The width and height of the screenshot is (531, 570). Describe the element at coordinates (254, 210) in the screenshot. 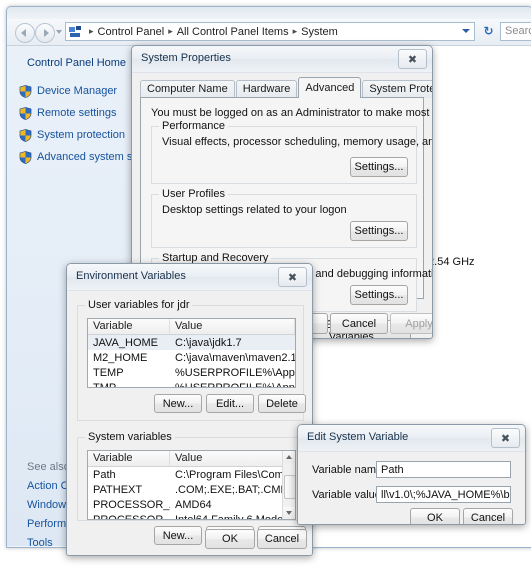

I see `user-profiles-description: Desktop settings related to your logon` at that location.